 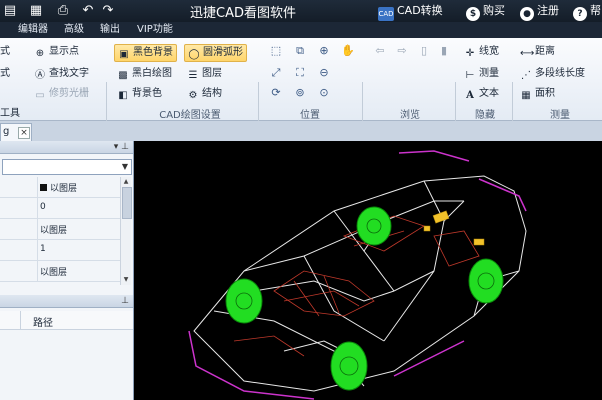 What do you see at coordinates (43, 187) in the screenshot?
I see `color-swatch` at bounding box center [43, 187].